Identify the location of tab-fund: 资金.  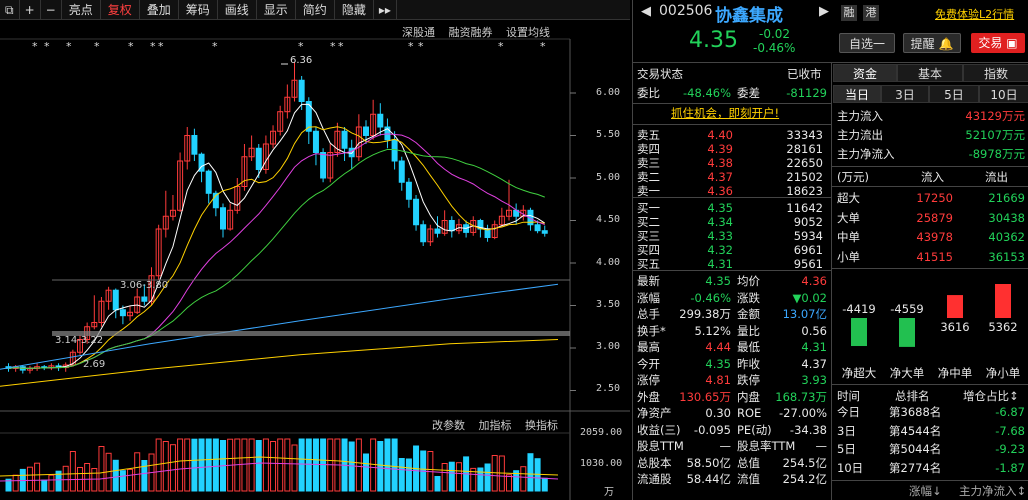
(865, 73).